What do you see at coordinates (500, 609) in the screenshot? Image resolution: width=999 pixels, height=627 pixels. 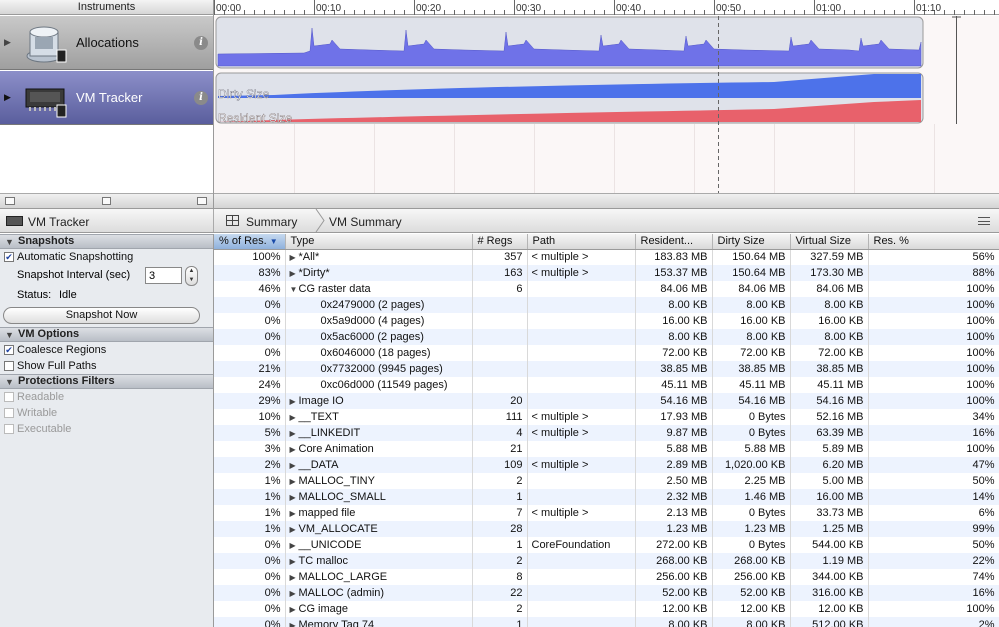 I see `cell-regions: 2` at bounding box center [500, 609].